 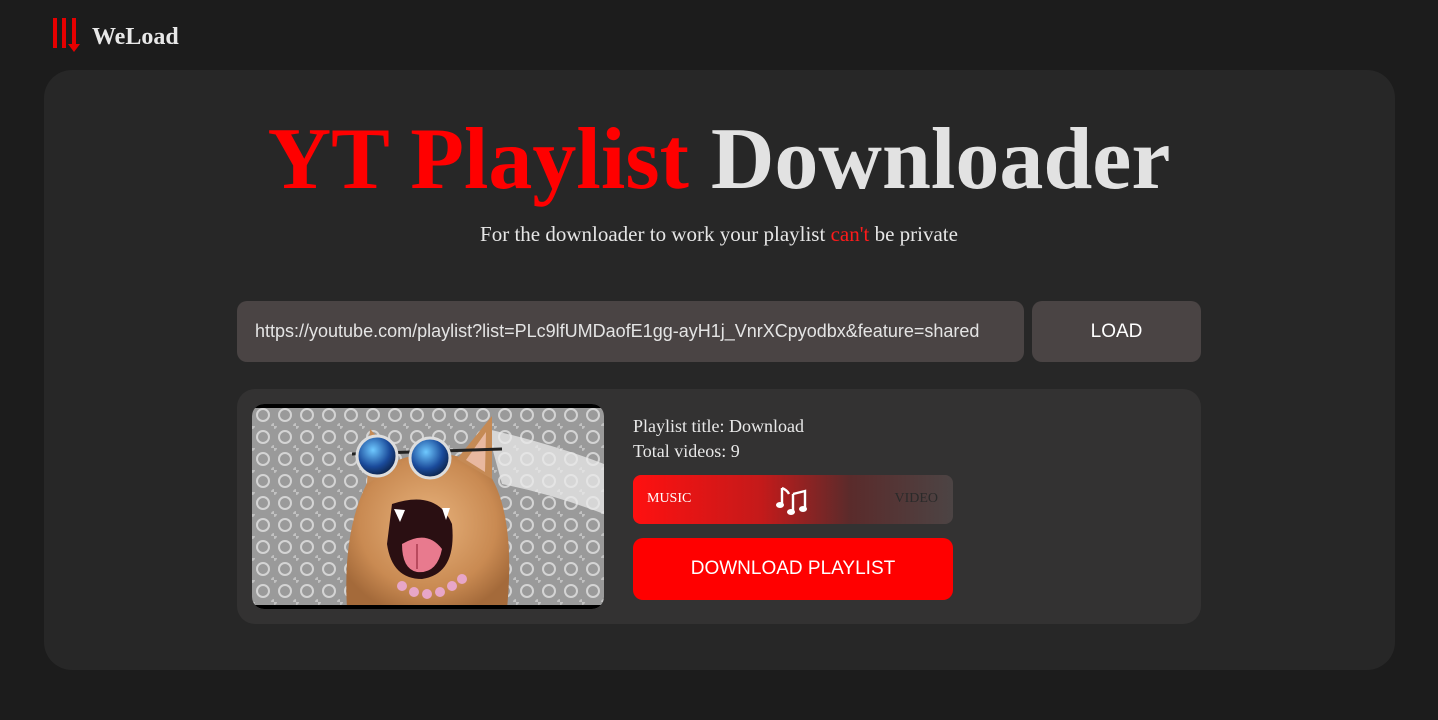 I want to click on privacy-notice-start: For the downloader to work your playlist, so click(x=655, y=234).